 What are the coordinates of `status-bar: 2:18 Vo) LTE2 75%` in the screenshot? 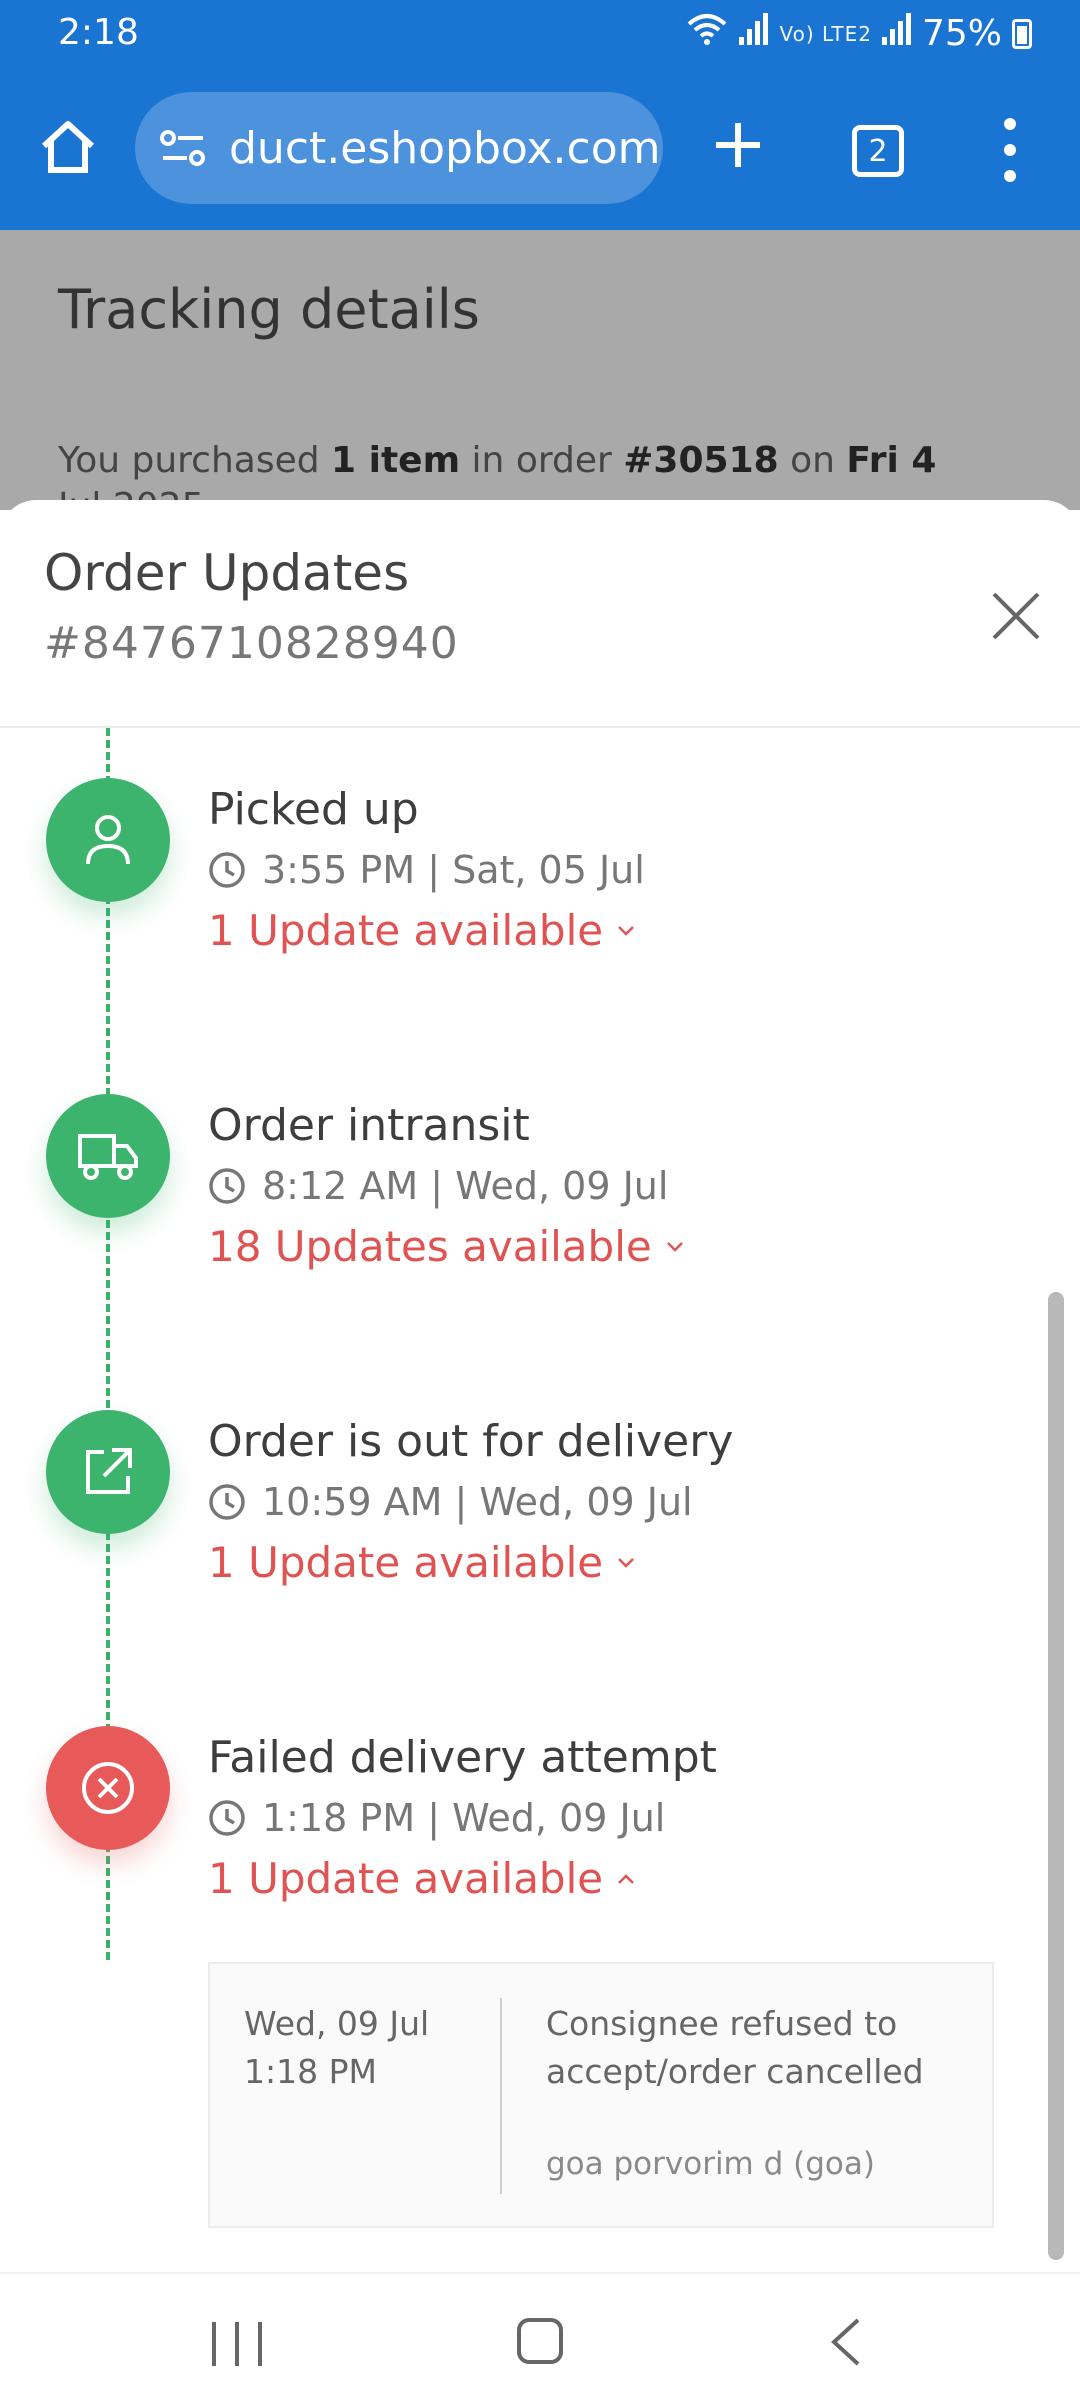 It's located at (540, 35).